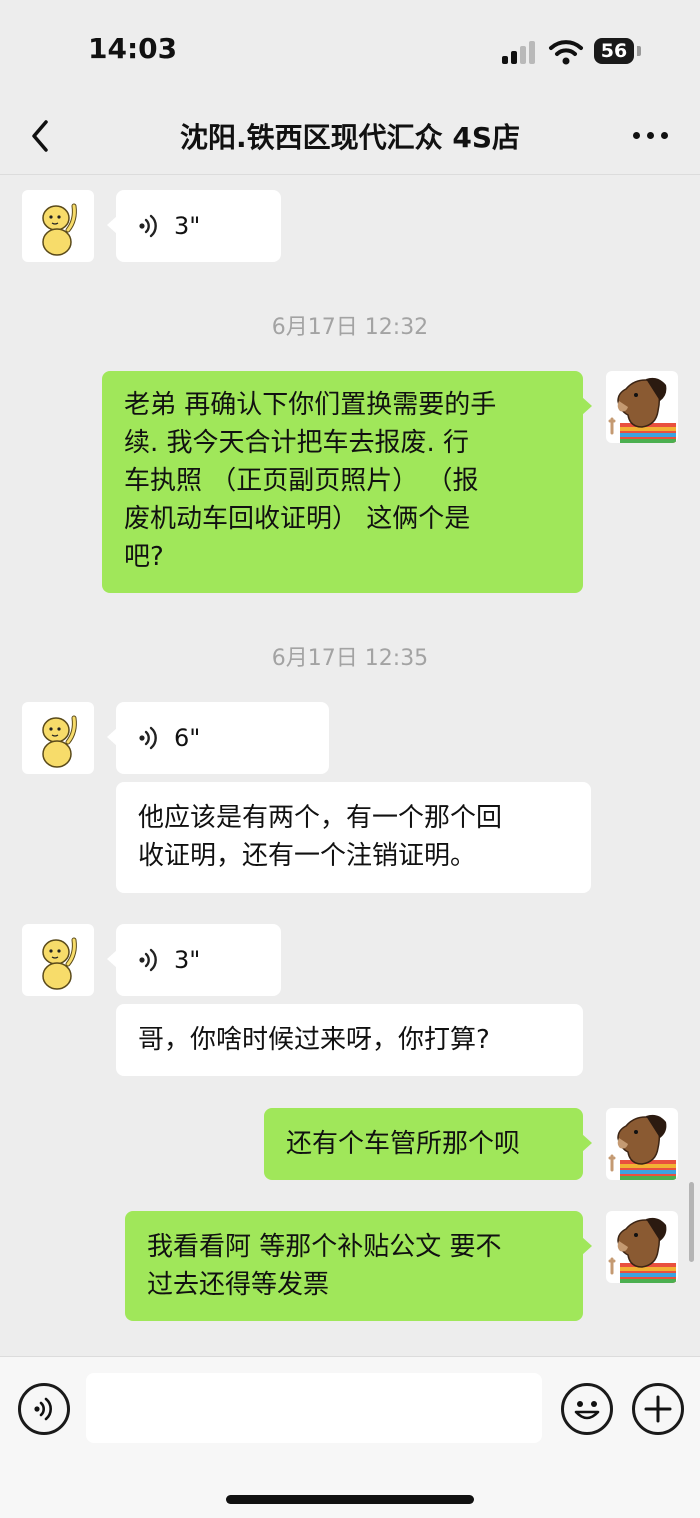  Describe the element at coordinates (324, 1247) in the screenshot. I see `message-line: 我看看阿 等那个补贴公文 要不` at that location.